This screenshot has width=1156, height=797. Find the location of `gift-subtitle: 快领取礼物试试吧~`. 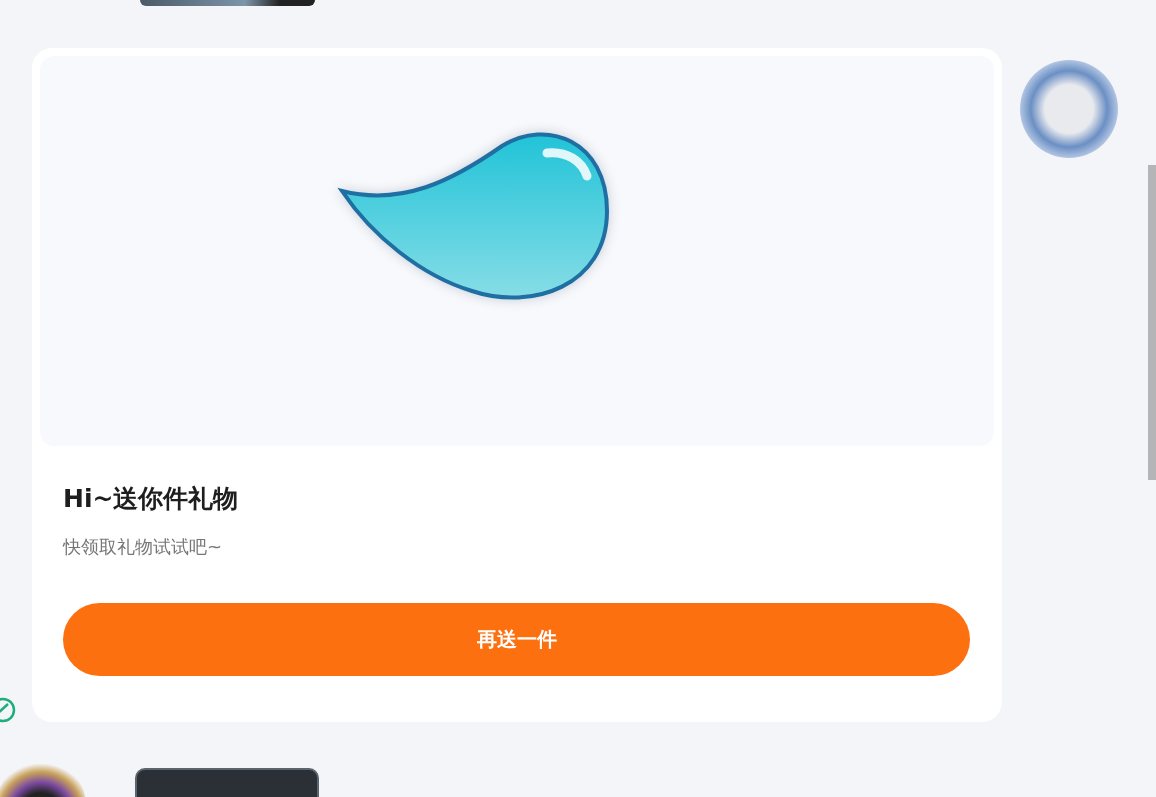

gift-subtitle: 快领取礼物试试吧~ is located at coordinates (143, 547).